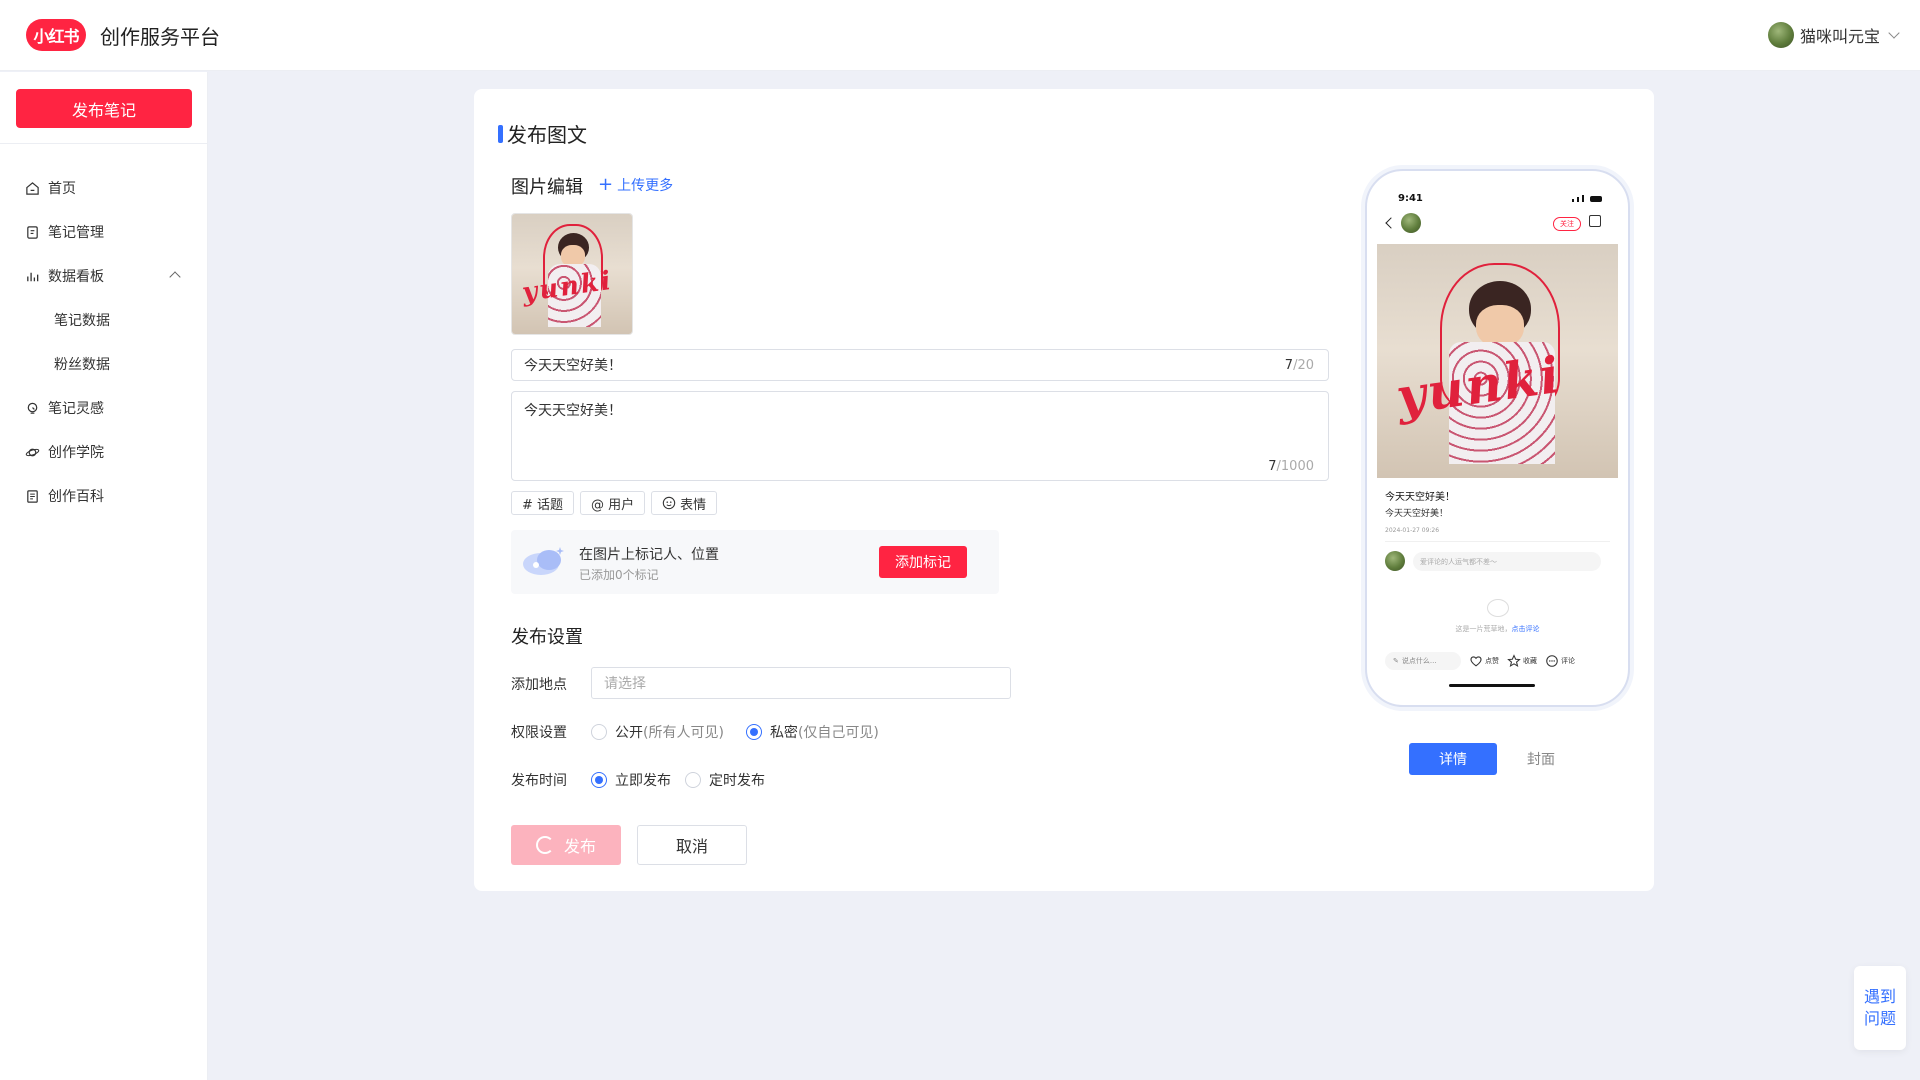  What do you see at coordinates (76, 453) in the screenshot?
I see `sidebar-item-label: 创作学院` at bounding box center [76, 453].